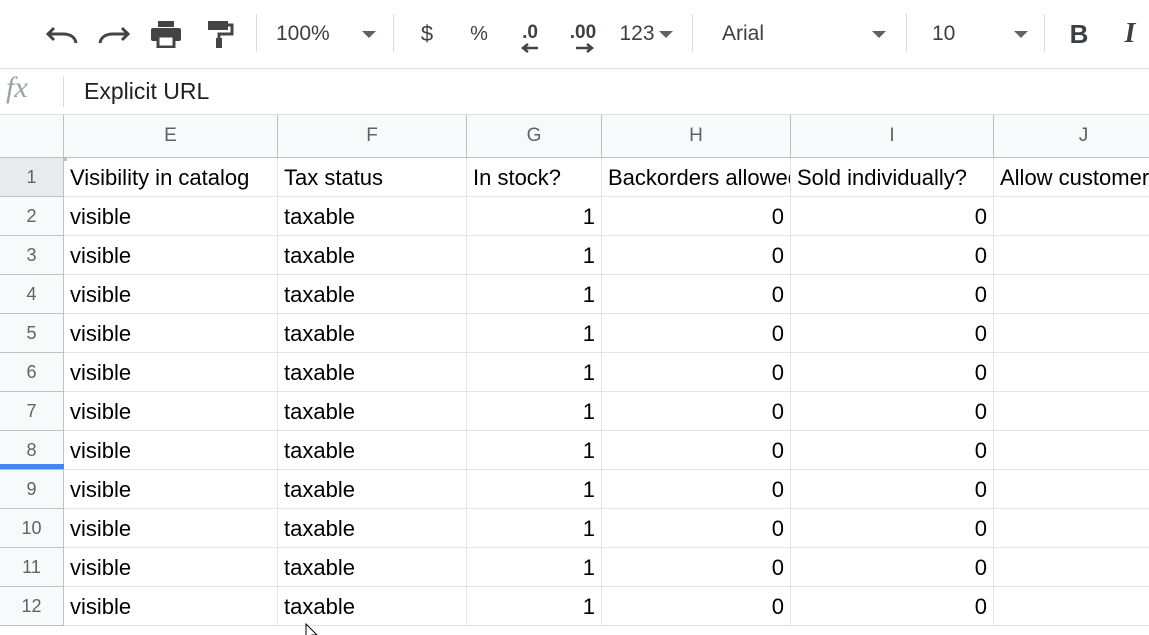 The height and width of the screenshot is (635, 1149). What do you see at coordinates (32, 294) in the screenshot?
I see `row-header: 4` at bounding box center [32, 294].